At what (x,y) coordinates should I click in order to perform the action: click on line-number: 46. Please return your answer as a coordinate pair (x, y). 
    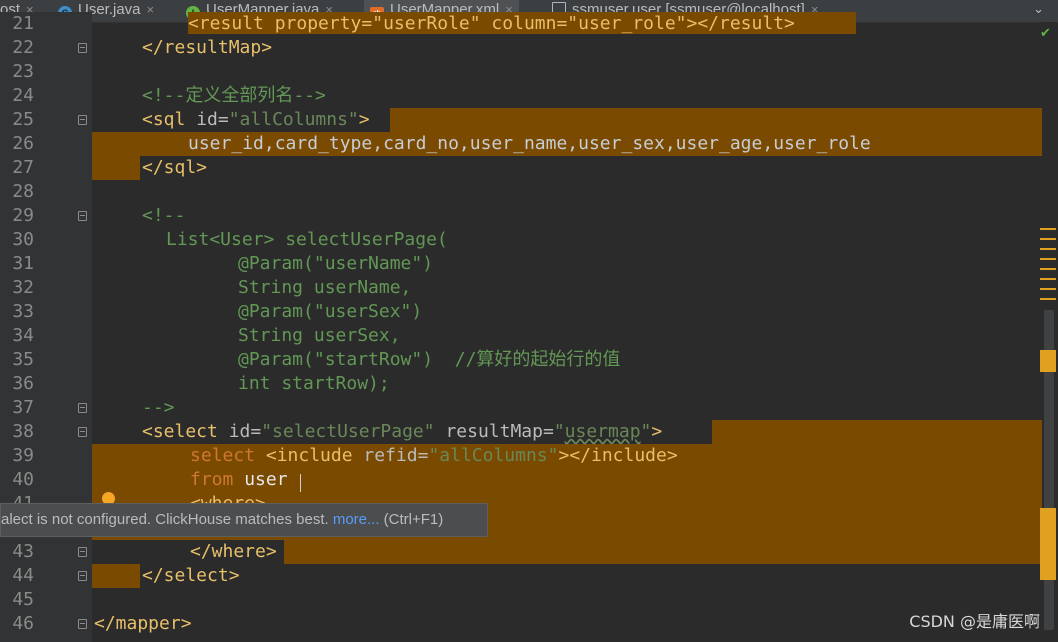
    Looking at the image, I should click on (23, 623).